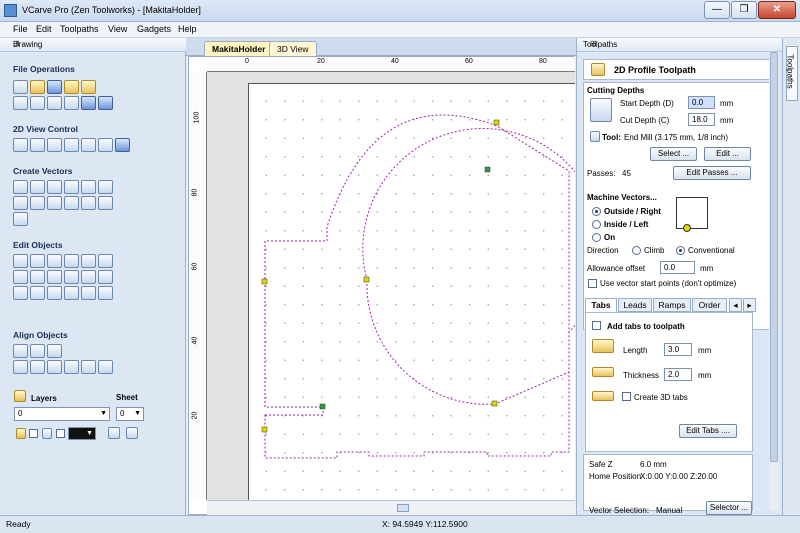  I want to click on lock-icon, so click(47, 433).